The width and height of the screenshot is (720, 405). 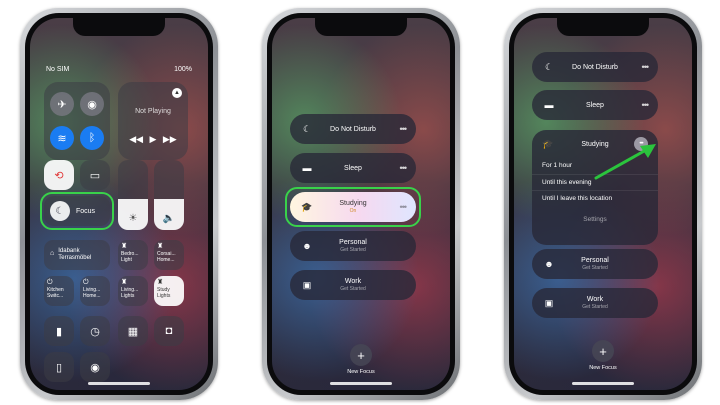 What do you see at coordinates (52, 254) in the screenshot?
I see `home-icon: ⌂` at bounding box center [52, 254].